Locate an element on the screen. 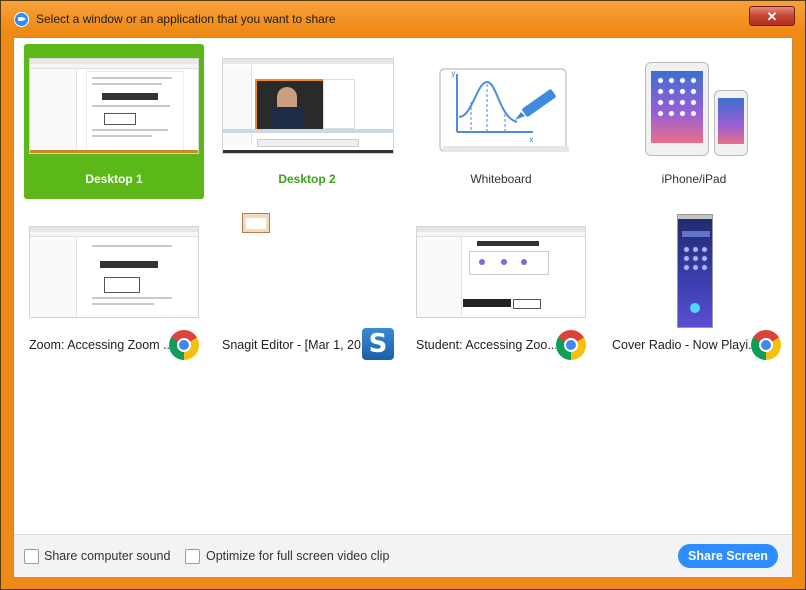 The width and height of the screenshot is (806, 590). tile-whiteboard: y x Whiteboard is located at coordinates (501, 121).